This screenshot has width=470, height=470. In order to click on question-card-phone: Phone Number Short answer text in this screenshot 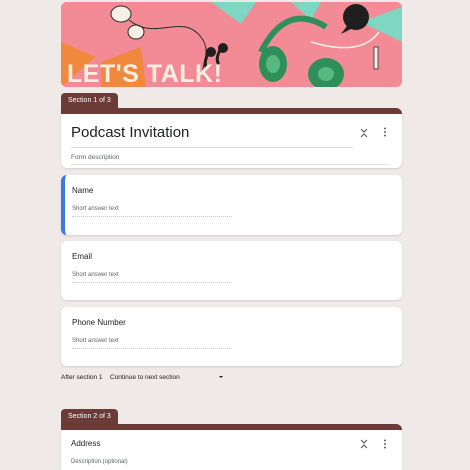, I will do `click(231, 336)`.